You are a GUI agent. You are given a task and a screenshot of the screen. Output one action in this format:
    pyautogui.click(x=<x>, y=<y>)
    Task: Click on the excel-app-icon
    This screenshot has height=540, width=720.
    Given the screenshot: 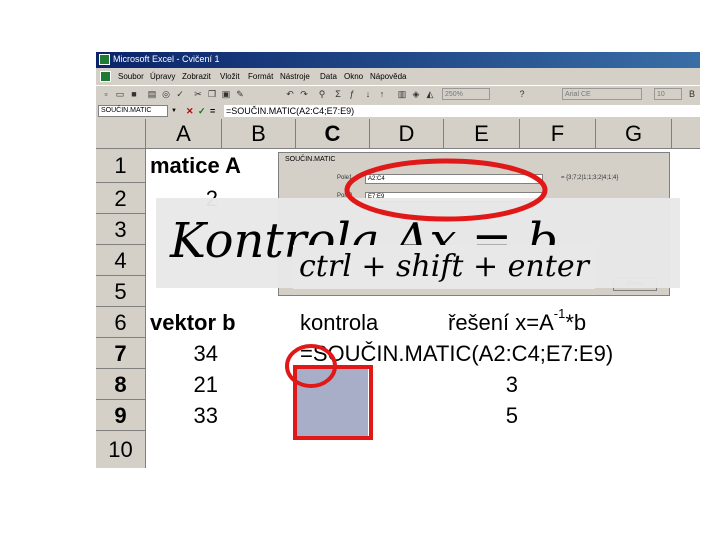 What is the action you would take?
    pyautogui.click(x=104, y=59)
    